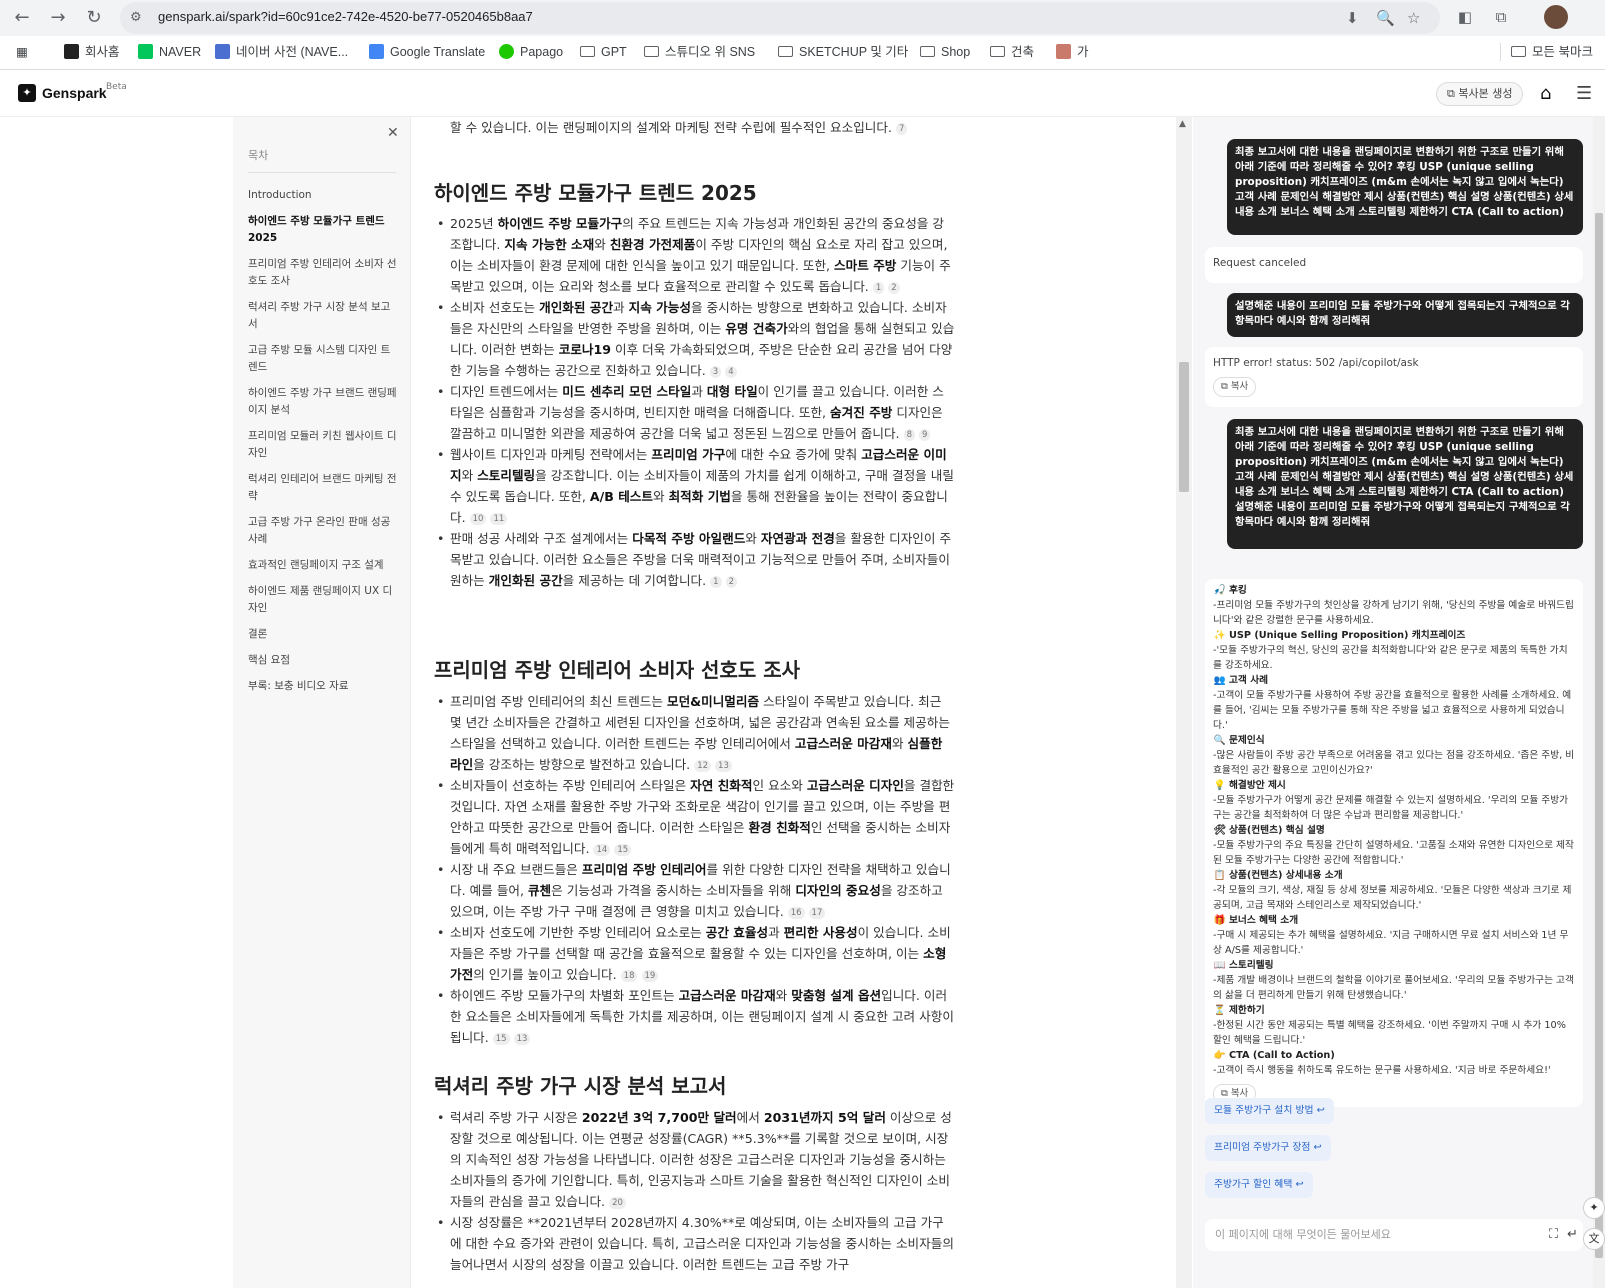  I want to click on home-icon: ⌂, so click(1545, 93).